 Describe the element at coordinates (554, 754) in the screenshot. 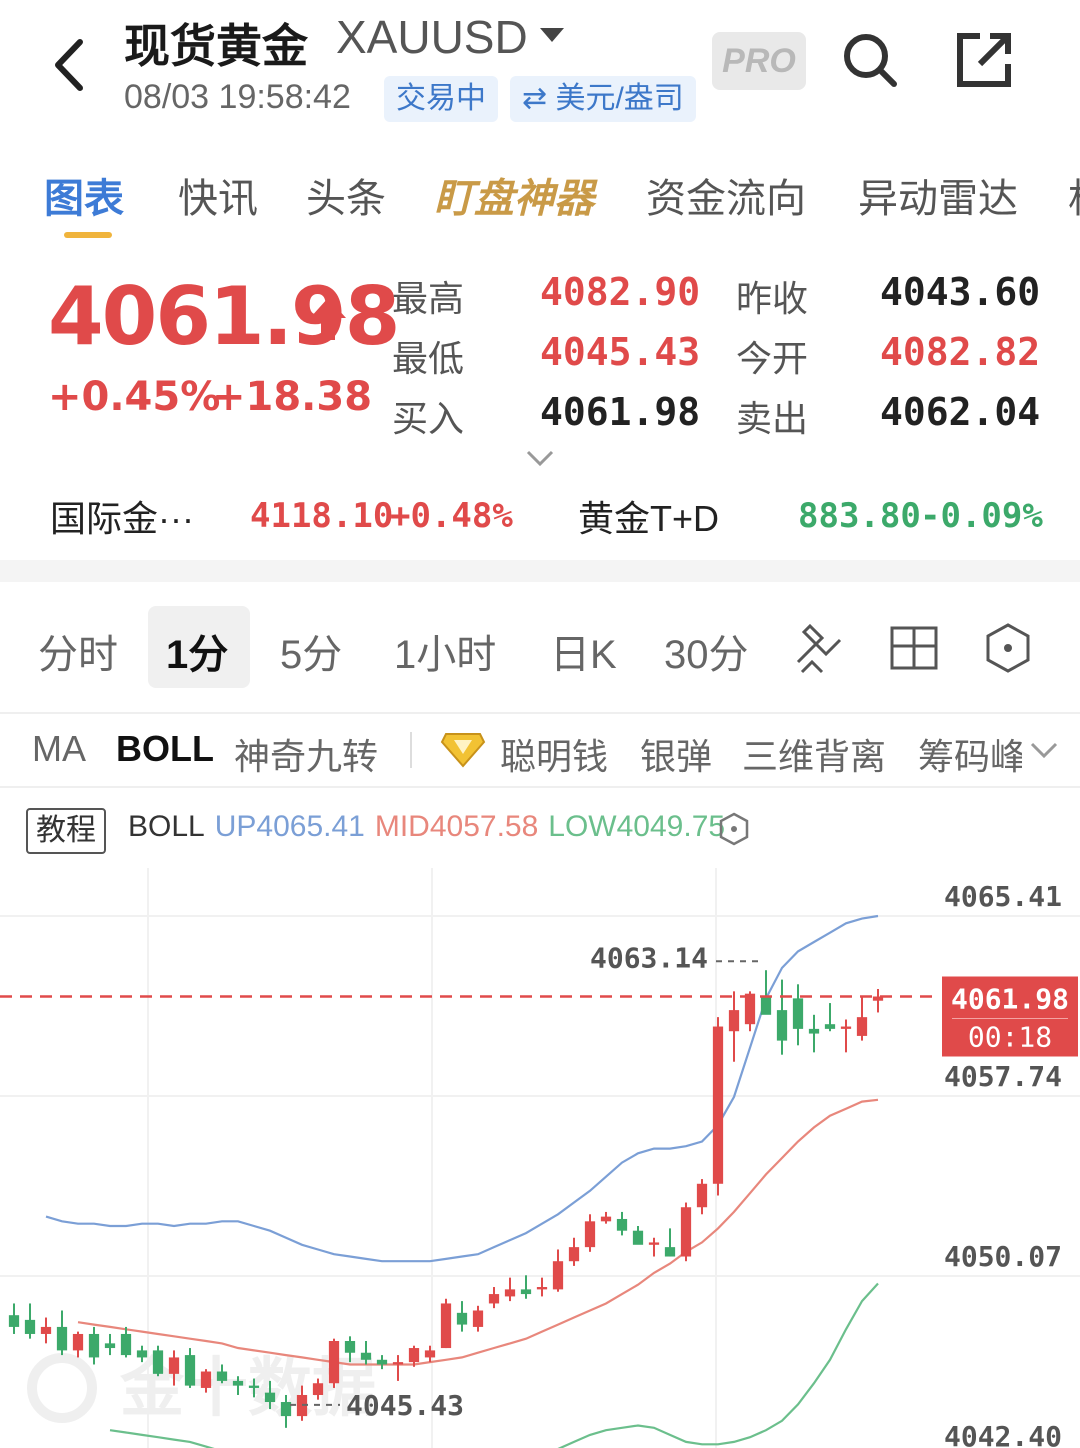

I see `indicator-smart-money: 聪明钱` at that location.